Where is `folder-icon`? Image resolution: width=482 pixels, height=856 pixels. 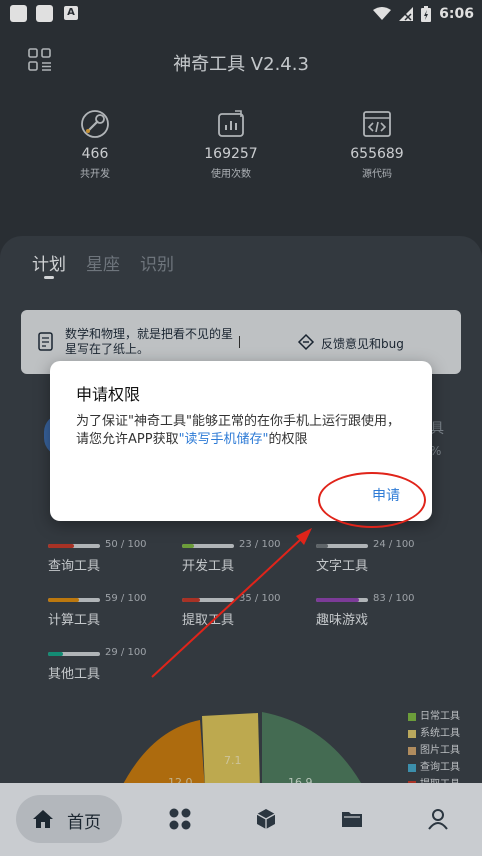
folder-icon is located at coordinates (352, 819).